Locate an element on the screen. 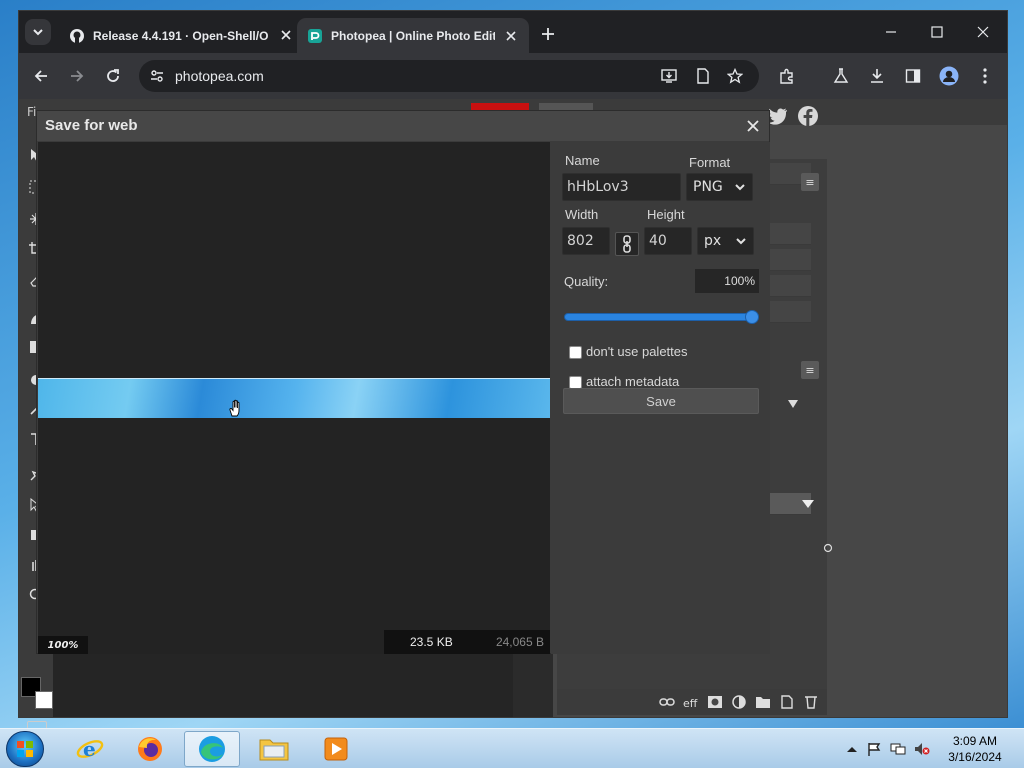  gear-icon is located at coordinates (828, 548).